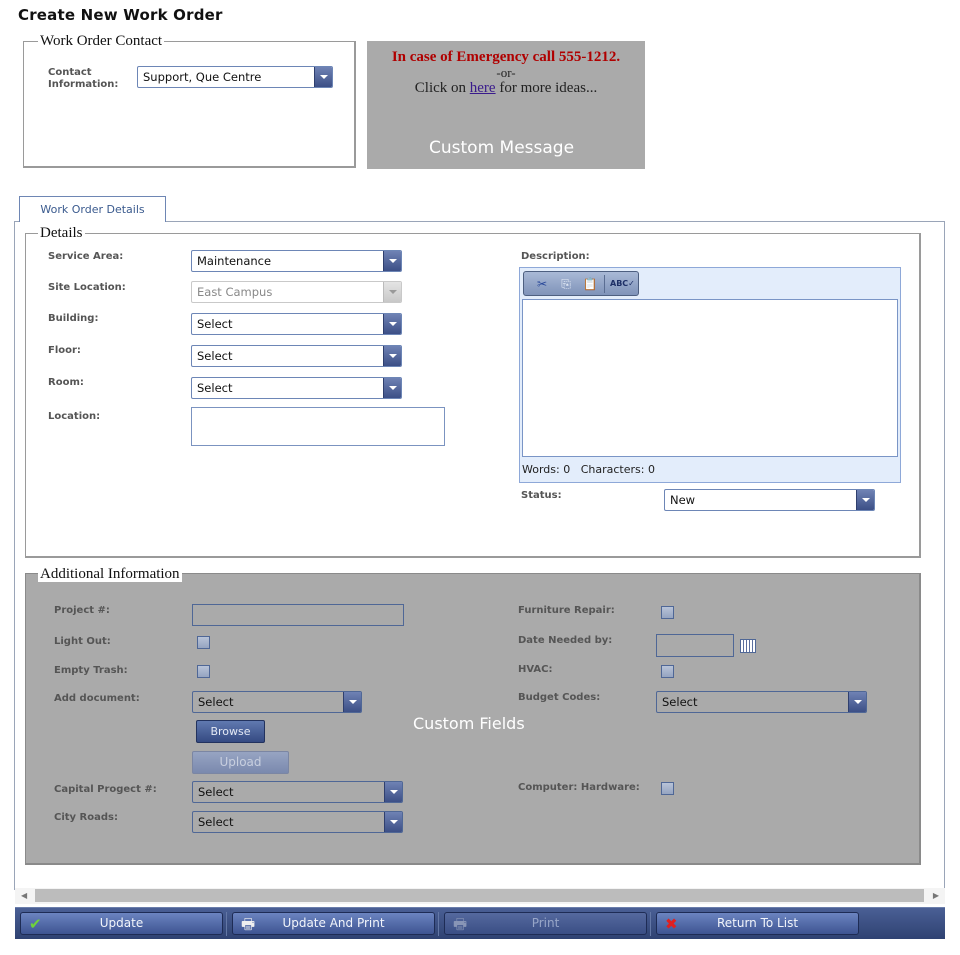 The width and height of the screenshot is (960, 955). I want to click on contact-information-value: Support, Que Centre, so click(202, 77).